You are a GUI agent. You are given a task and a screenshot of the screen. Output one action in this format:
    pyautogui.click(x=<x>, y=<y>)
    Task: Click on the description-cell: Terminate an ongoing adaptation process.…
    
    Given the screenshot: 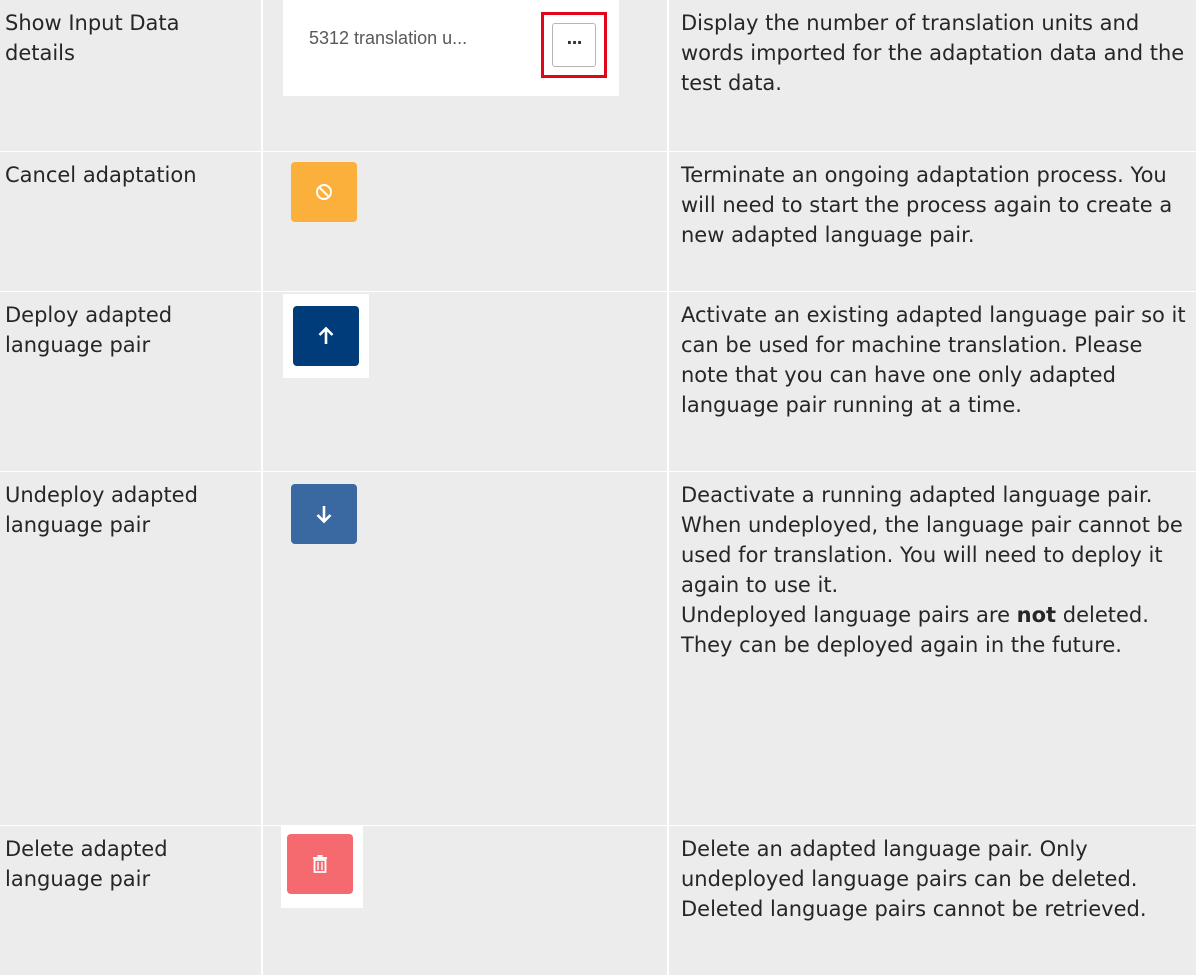 What is the action you would take?
    pyautogui.click(x=932, y=221)
    